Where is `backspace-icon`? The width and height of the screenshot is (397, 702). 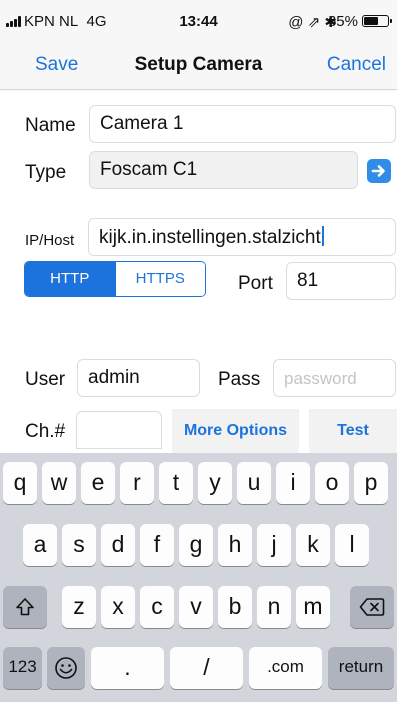 backspace-icon is located at coordinates (372, 607).